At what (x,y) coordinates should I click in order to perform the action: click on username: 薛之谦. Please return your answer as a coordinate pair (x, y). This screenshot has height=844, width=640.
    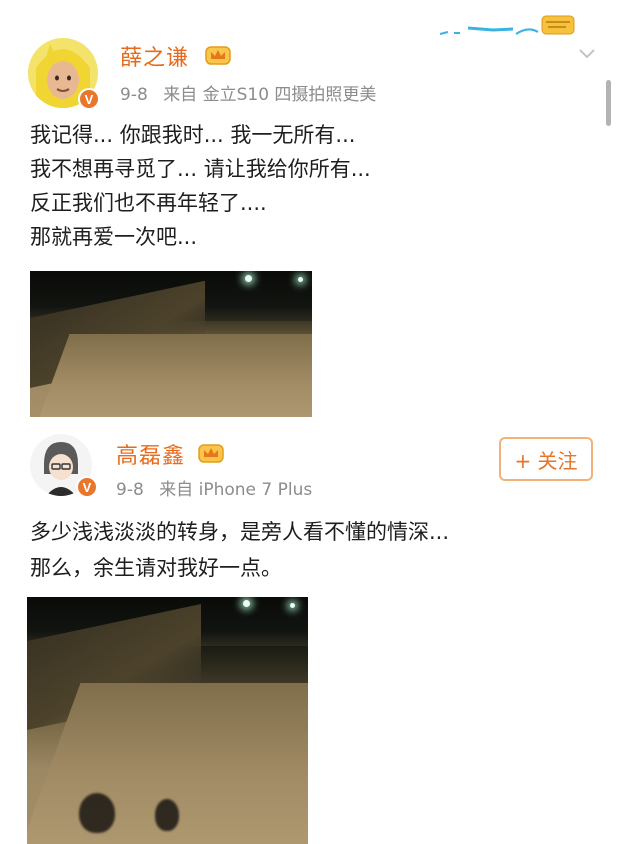
    Looking at the image, I should click on (154, 56).